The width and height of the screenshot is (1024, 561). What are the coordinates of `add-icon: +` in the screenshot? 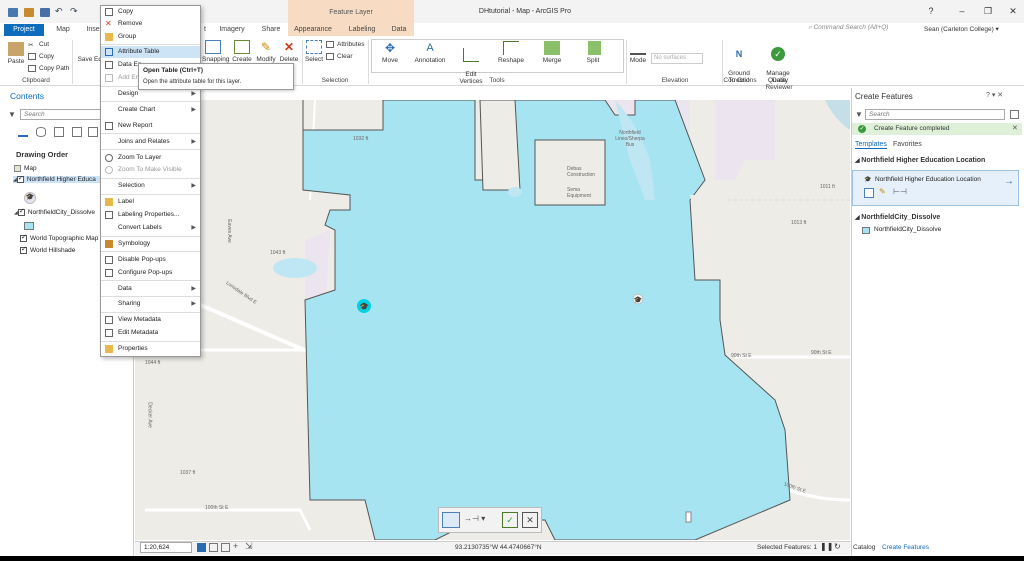 It's located at (235, 546).